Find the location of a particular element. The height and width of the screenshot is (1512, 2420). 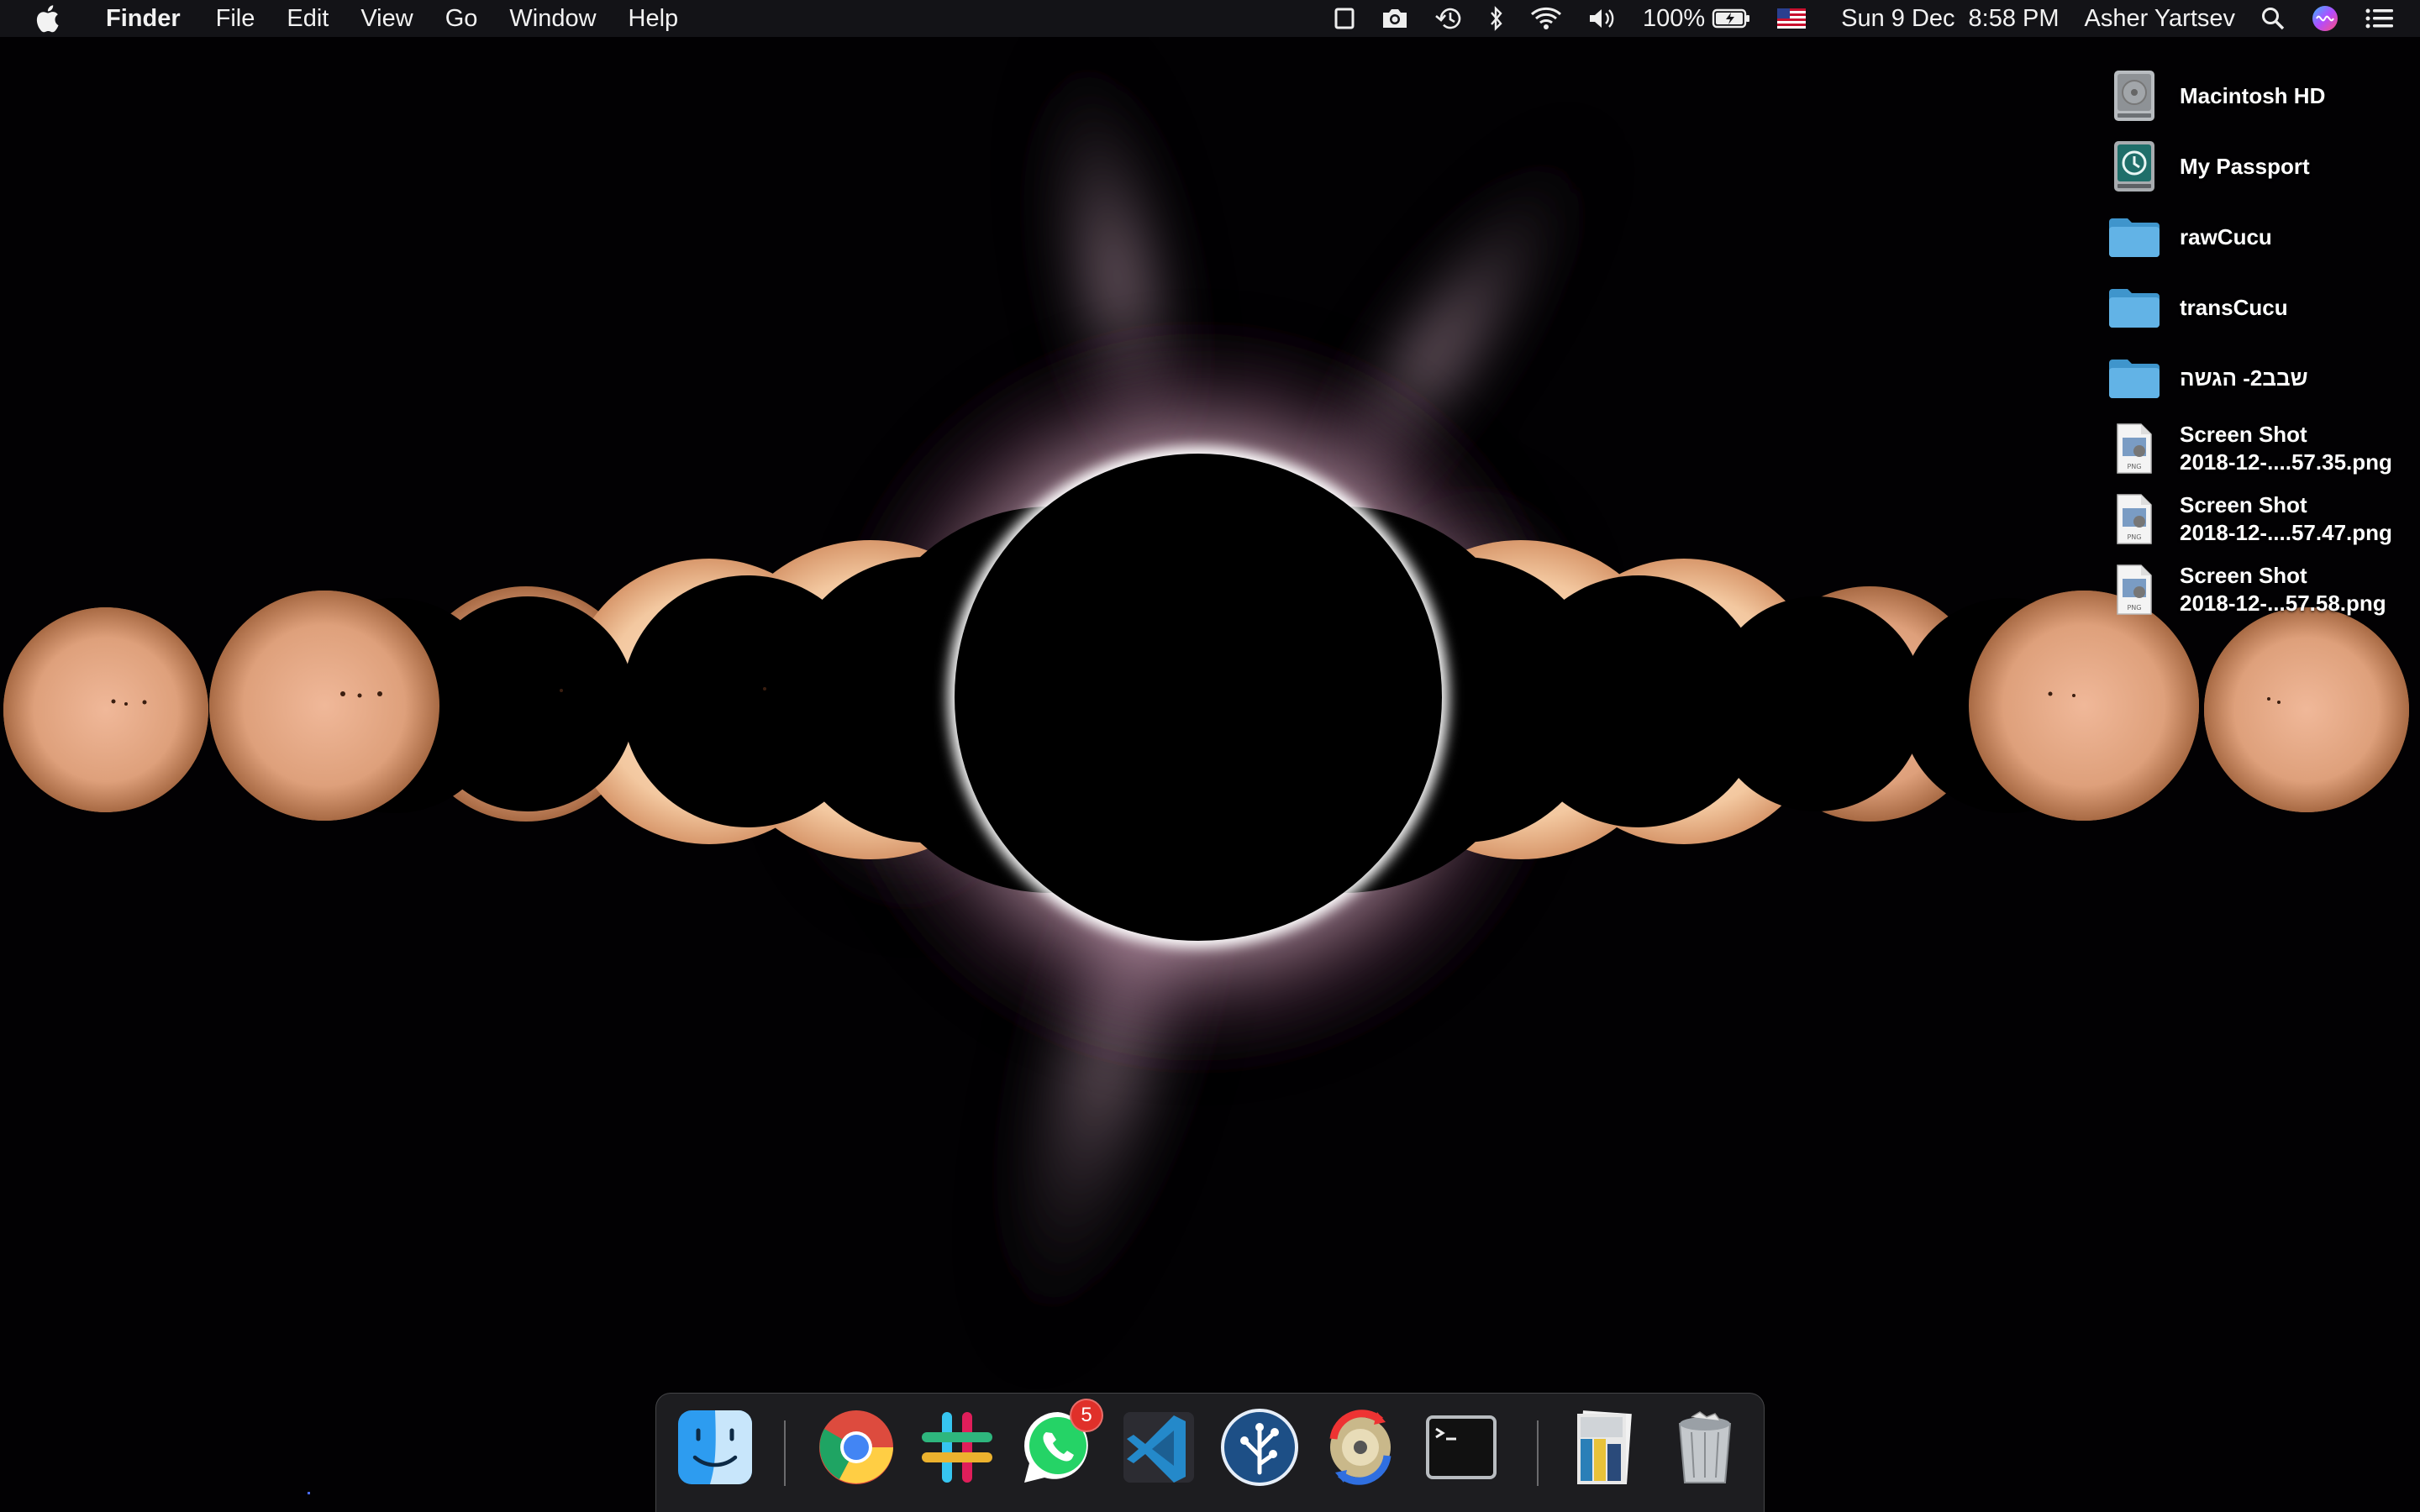

menu-go: Go is located at coordinates (462, 19).